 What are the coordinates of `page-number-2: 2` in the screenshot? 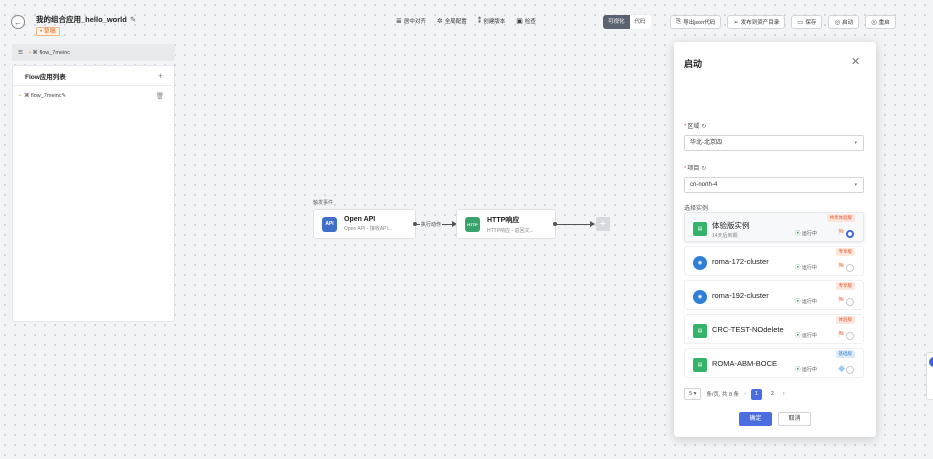 It's located at (772, 394).